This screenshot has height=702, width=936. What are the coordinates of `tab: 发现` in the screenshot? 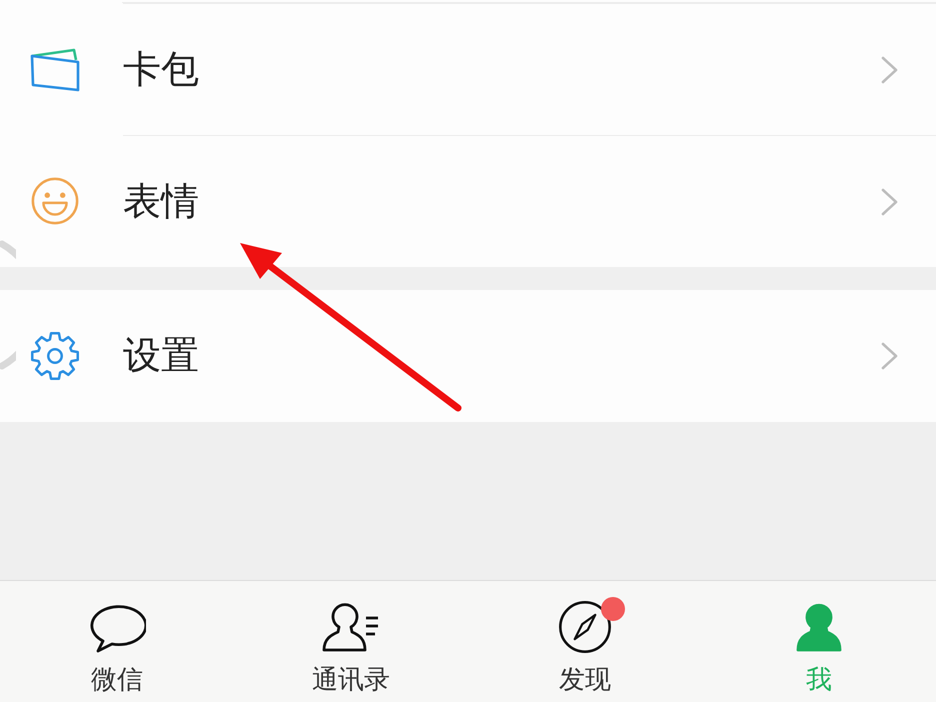 It's located at (585, 641).